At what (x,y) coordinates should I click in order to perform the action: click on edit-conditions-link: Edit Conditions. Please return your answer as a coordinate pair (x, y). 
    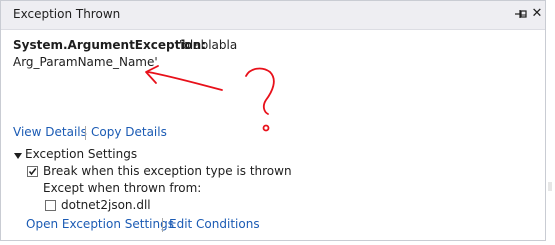
    Looking at the image, I should click on (214, 224).